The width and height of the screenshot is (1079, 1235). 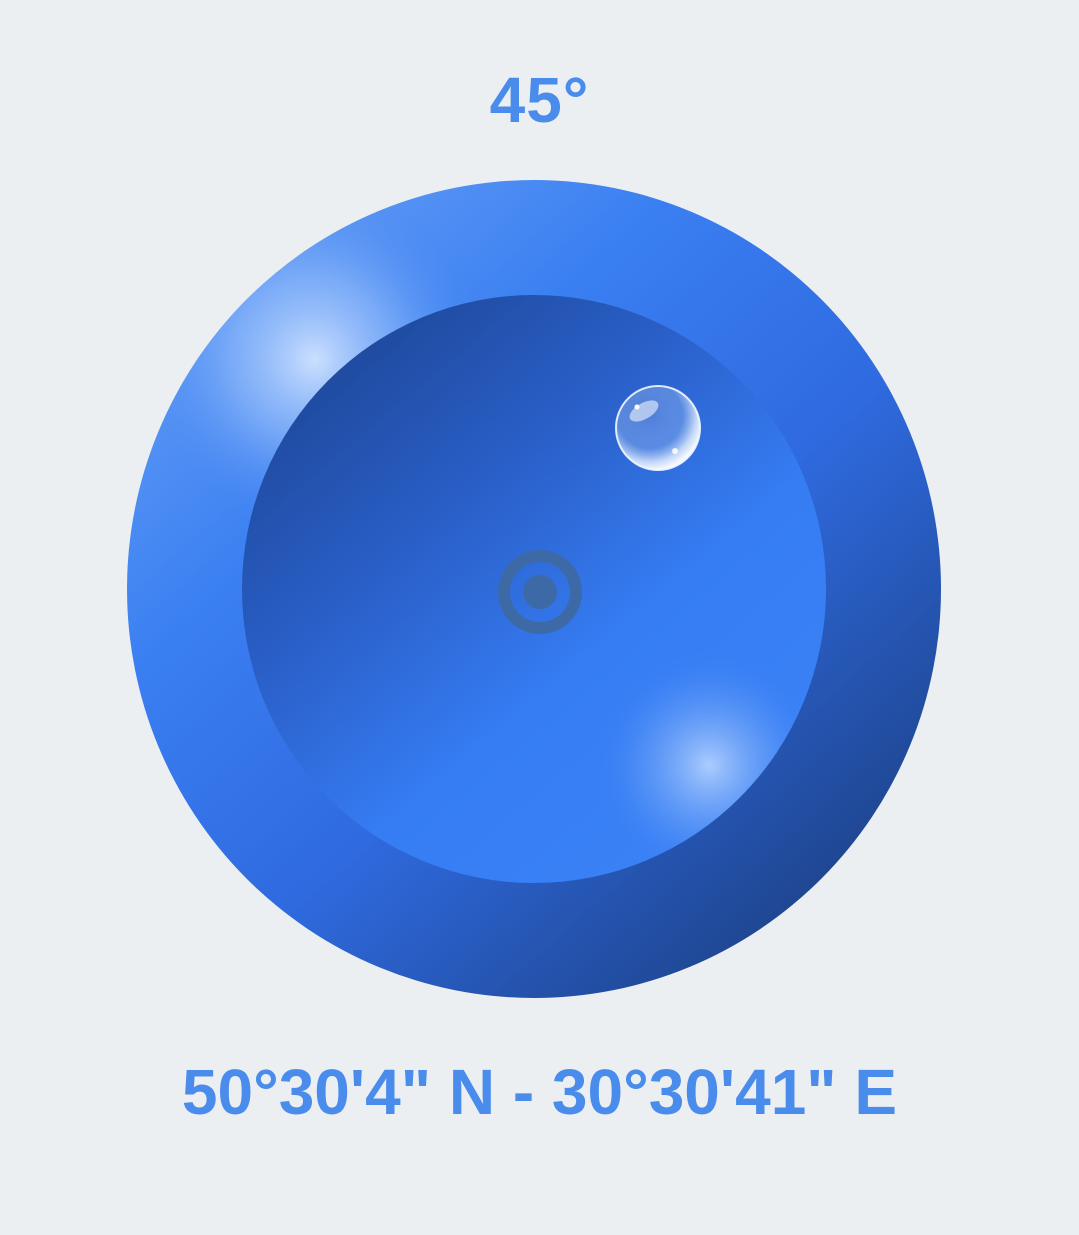 What do you see at coordinates (539, 100) in the screenshot?
I see `angle-readout: 45°` at bounding box center [539, 100].